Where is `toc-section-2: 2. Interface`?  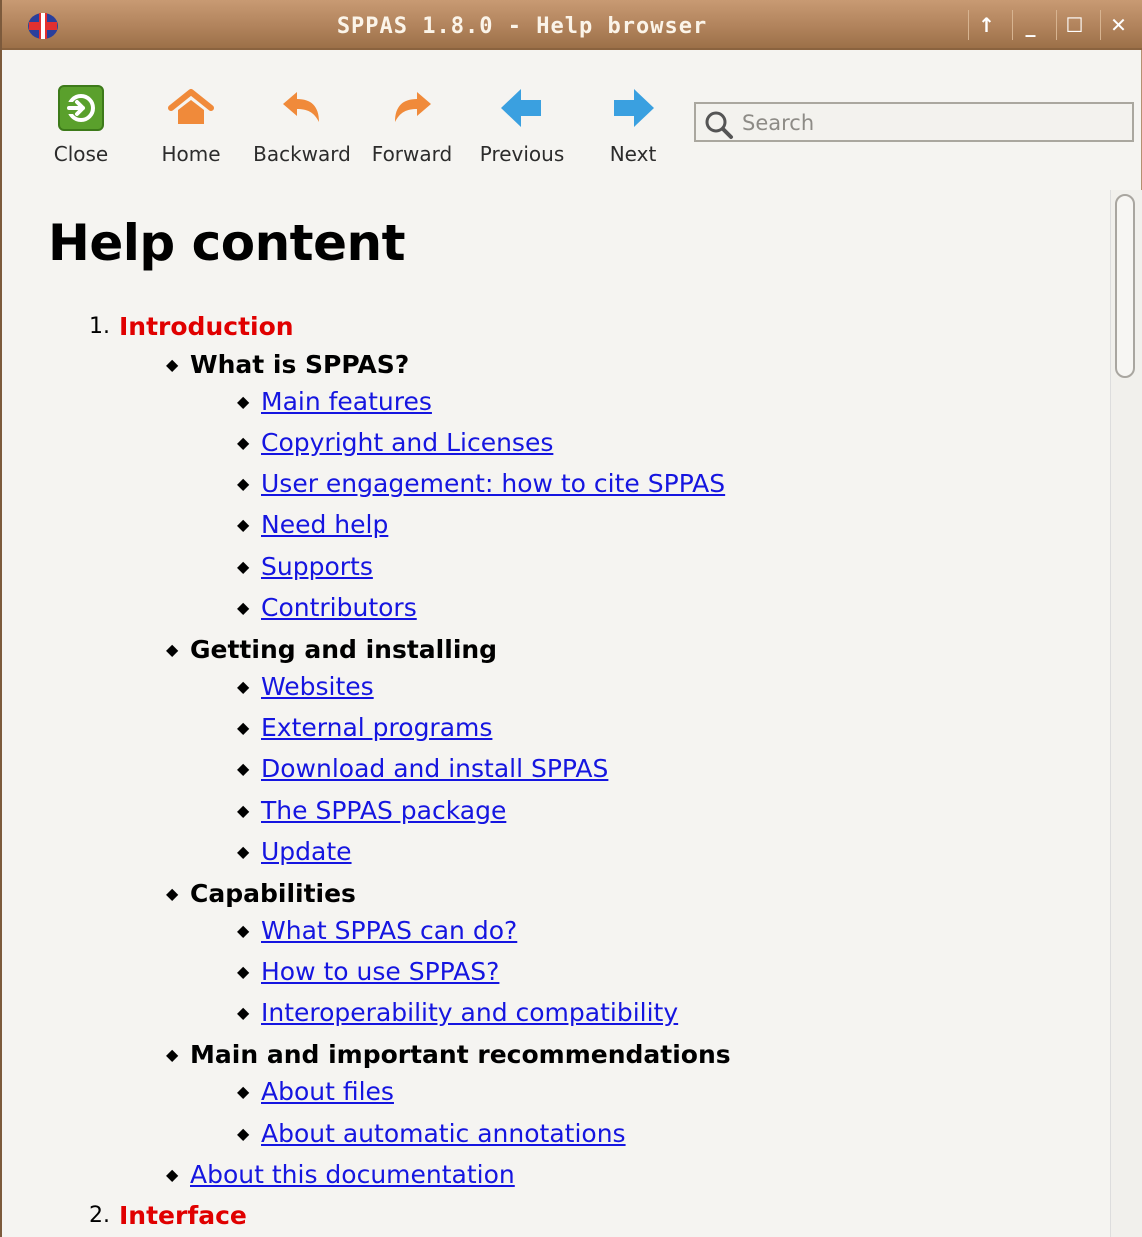
toc-section-2: 2. Interface is located at coordinates (168, 1215).